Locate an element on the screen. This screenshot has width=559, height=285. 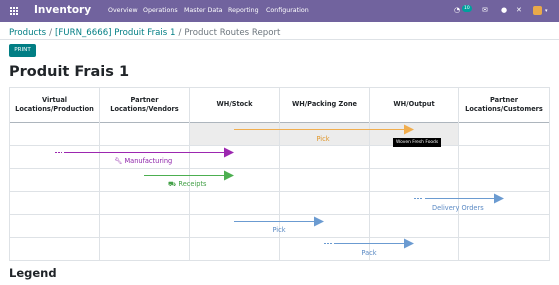
manufacturing-text: Manufacturing is located at coordinates (148, 161).